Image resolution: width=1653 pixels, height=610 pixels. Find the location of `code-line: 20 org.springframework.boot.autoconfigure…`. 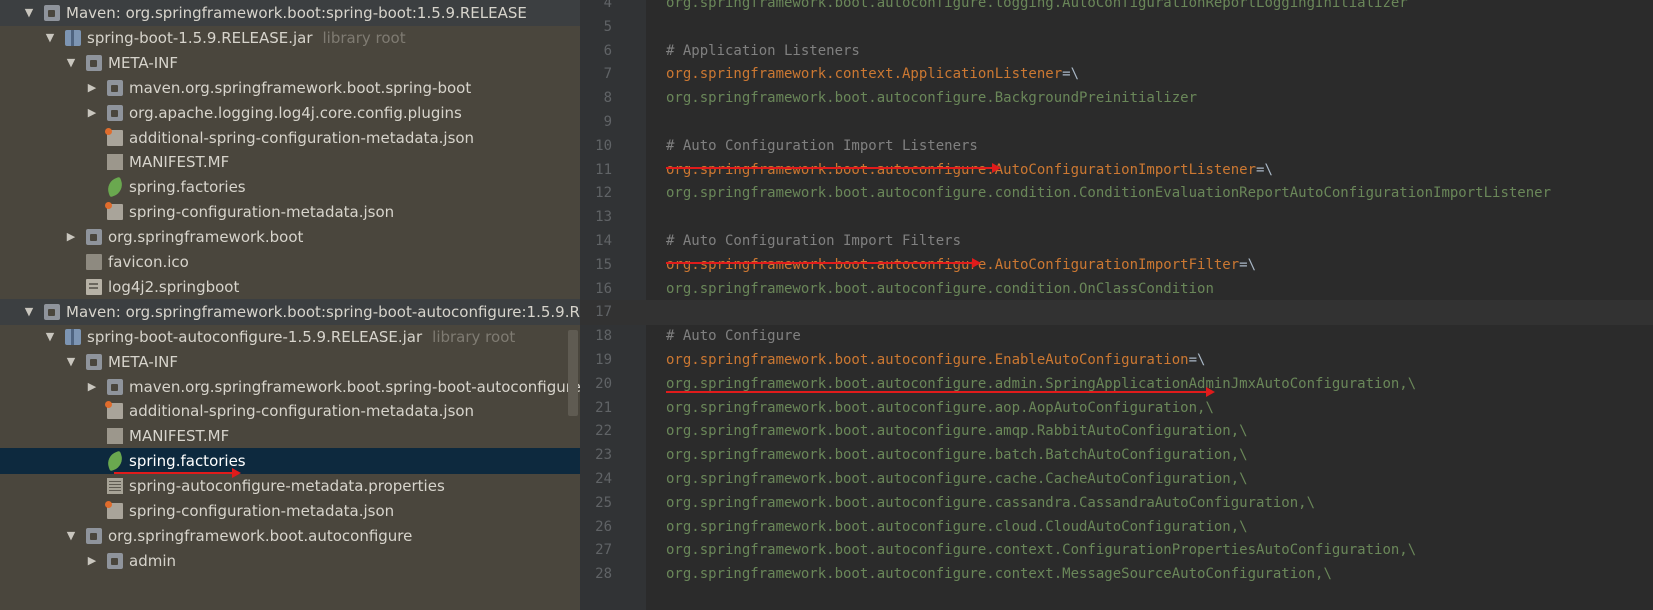

code-line: 20 org.springframework.boot.autoconfigure… is located at coordinates (1116, 384).